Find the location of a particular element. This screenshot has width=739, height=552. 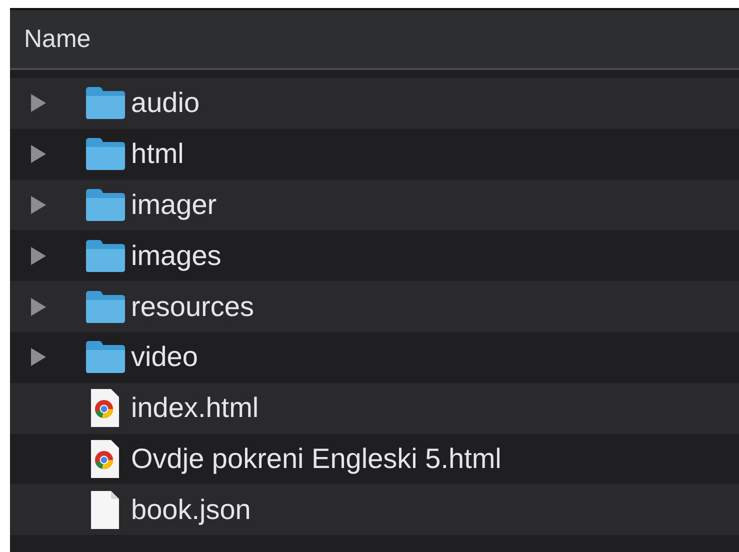

column-title: Name is located at coordinates (57, 39).